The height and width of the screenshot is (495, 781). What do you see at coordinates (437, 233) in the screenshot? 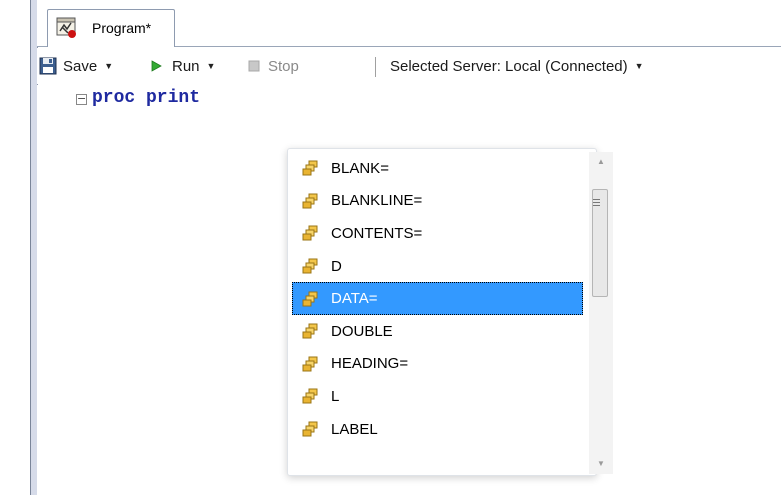
I see `autocomplete-item: CONTENTS=` at bounding box center [437, 233].